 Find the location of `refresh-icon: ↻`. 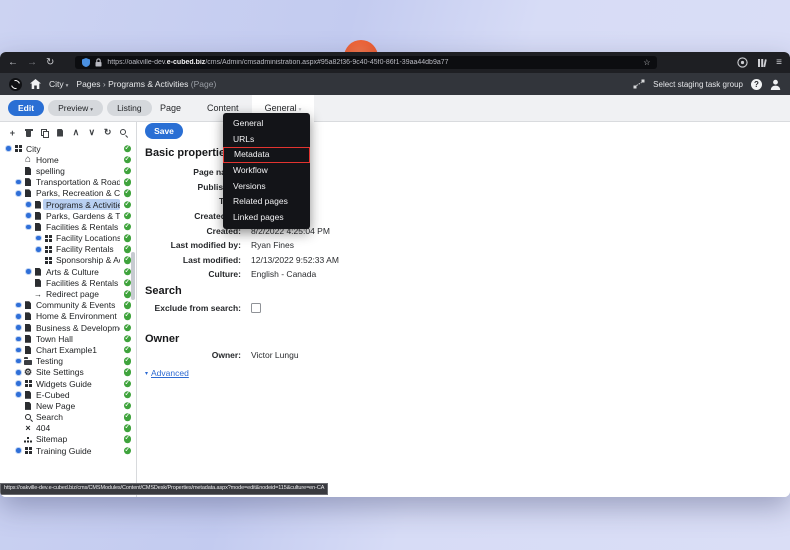

refresh-icon: ↻ is located at coordinates (107, 132).